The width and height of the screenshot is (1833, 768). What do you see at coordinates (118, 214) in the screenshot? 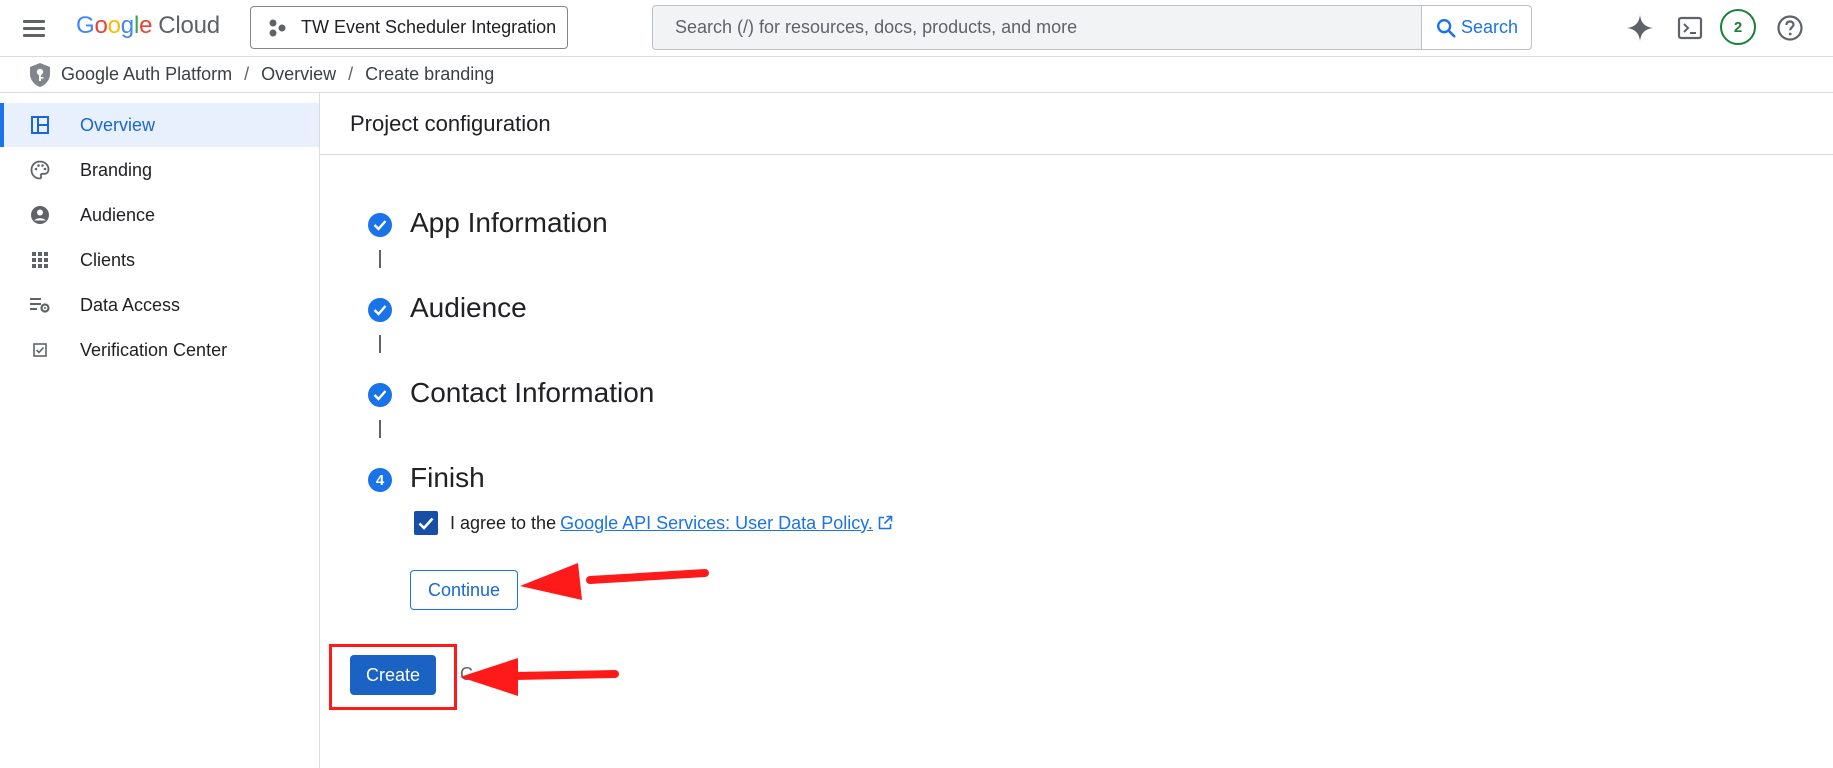
I see `sidebar-item-label: Audience` at bounding box center [118, 214].